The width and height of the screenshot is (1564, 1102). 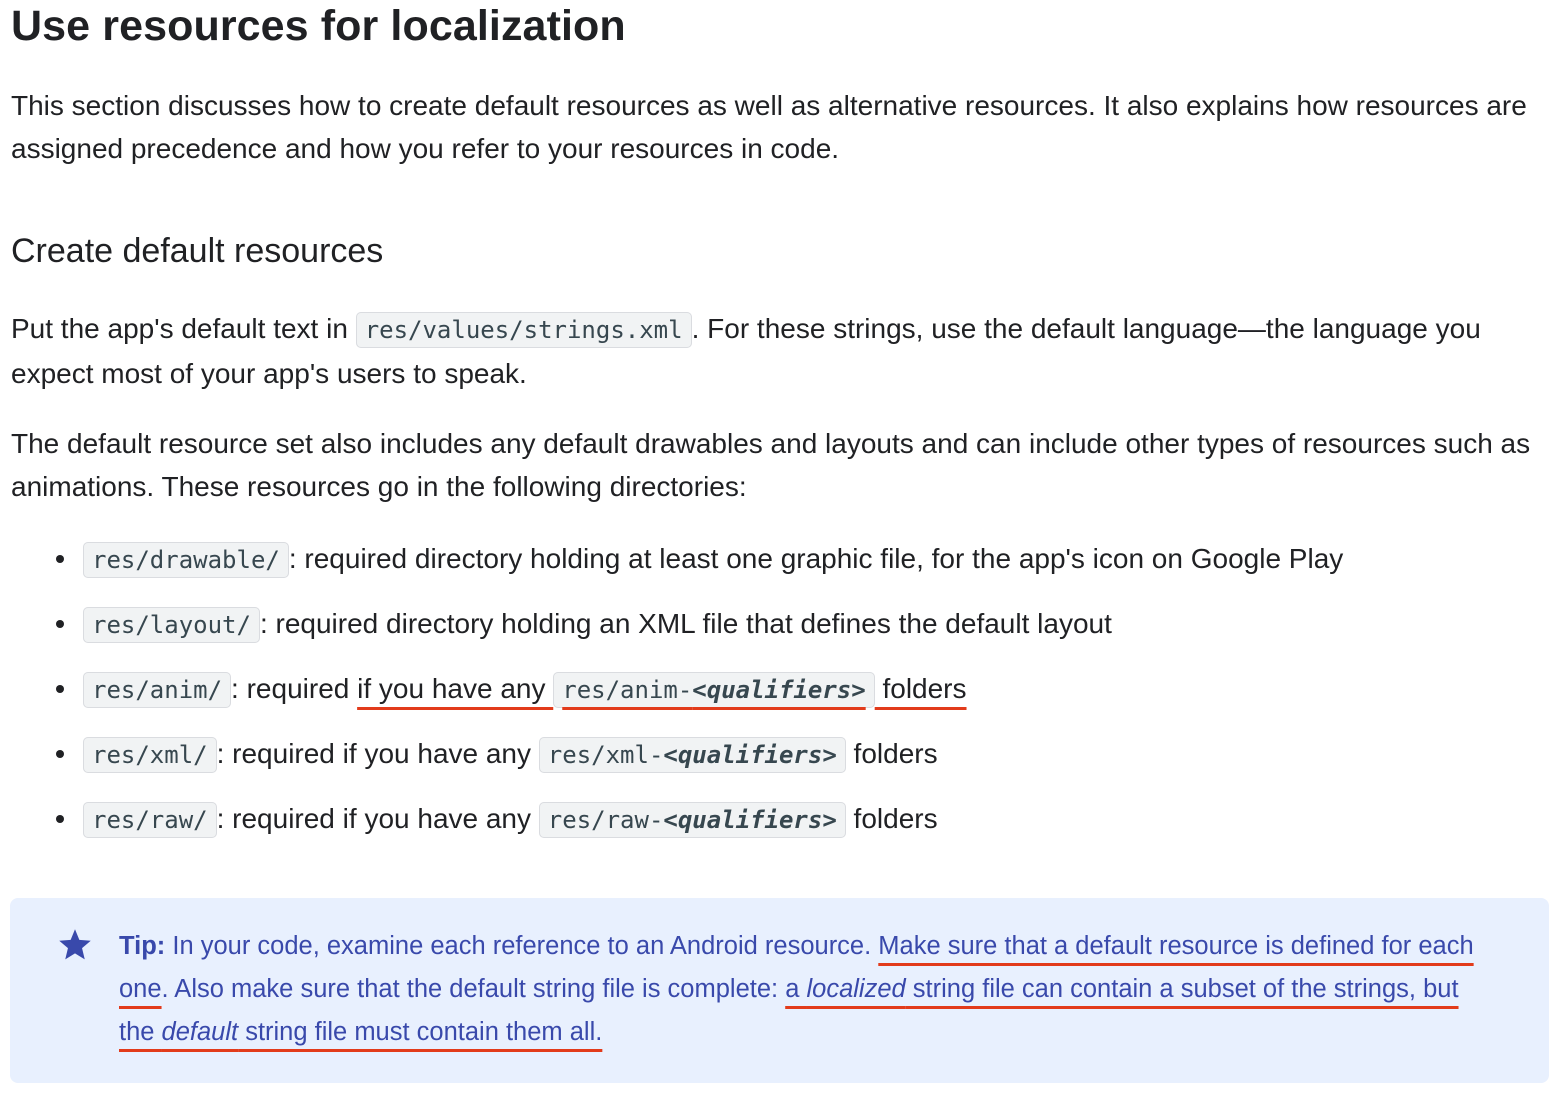 What do you see at coordinates (523, 330) in the screenshot?
I see `code-snippet: res/values/strings.xml` at bounding box center [523, 330].